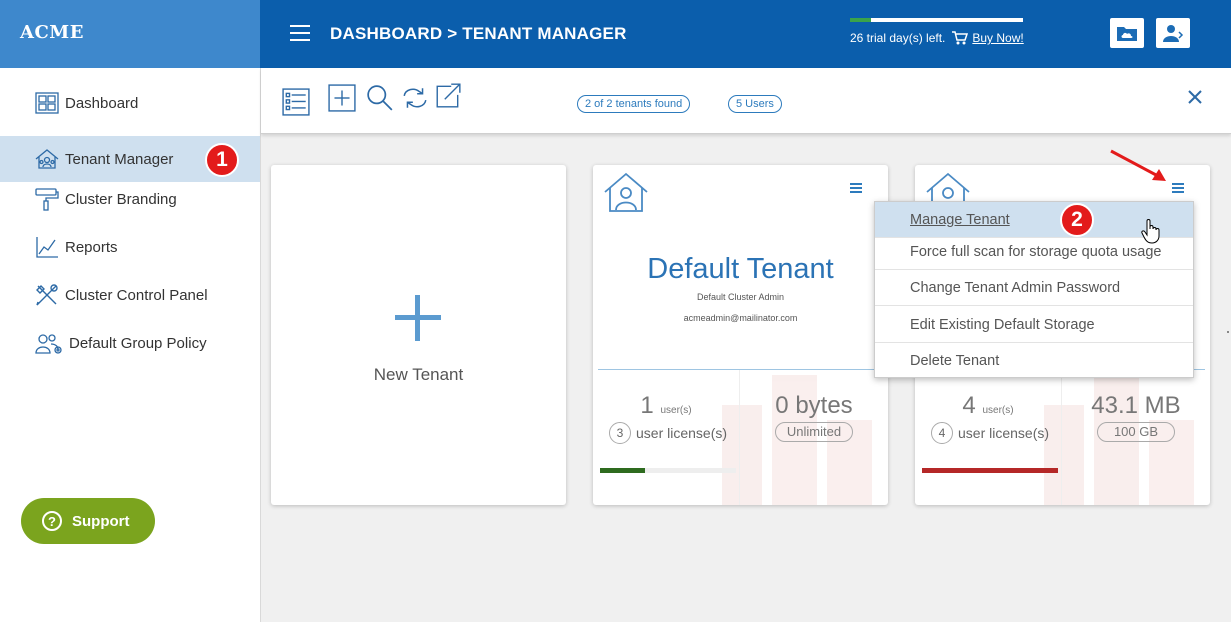  I want to click on sidebar-item-dashboard: Dashboard, so click(130, 103).